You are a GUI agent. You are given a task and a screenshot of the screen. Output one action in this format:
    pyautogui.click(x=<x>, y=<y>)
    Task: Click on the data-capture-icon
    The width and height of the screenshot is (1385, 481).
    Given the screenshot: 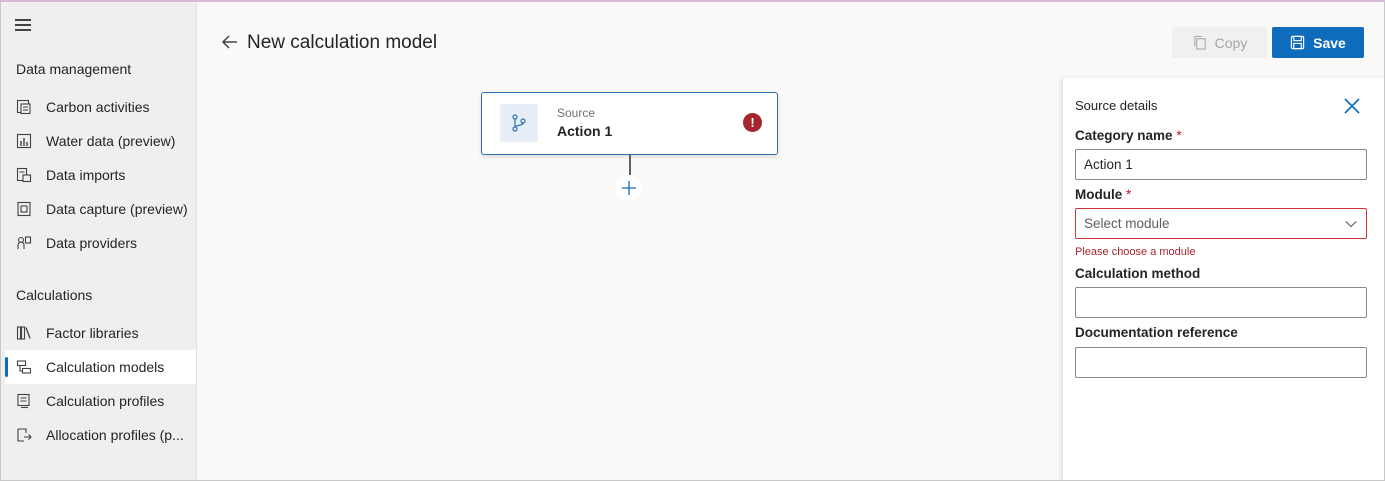 What is the action you would take?
    pyautogui.click(x=24, y=209)
    